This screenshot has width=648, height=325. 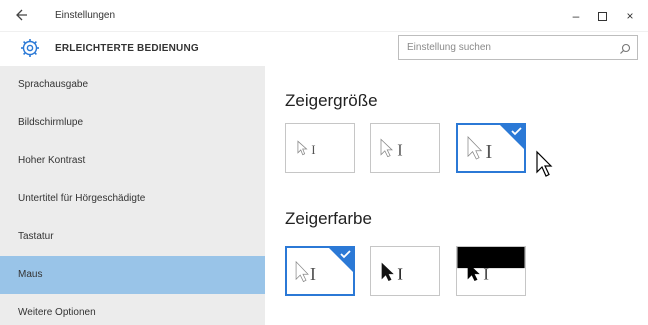 I want to click on pointer-color-title: Zeigerfarbe, so click(x=328, y=218).